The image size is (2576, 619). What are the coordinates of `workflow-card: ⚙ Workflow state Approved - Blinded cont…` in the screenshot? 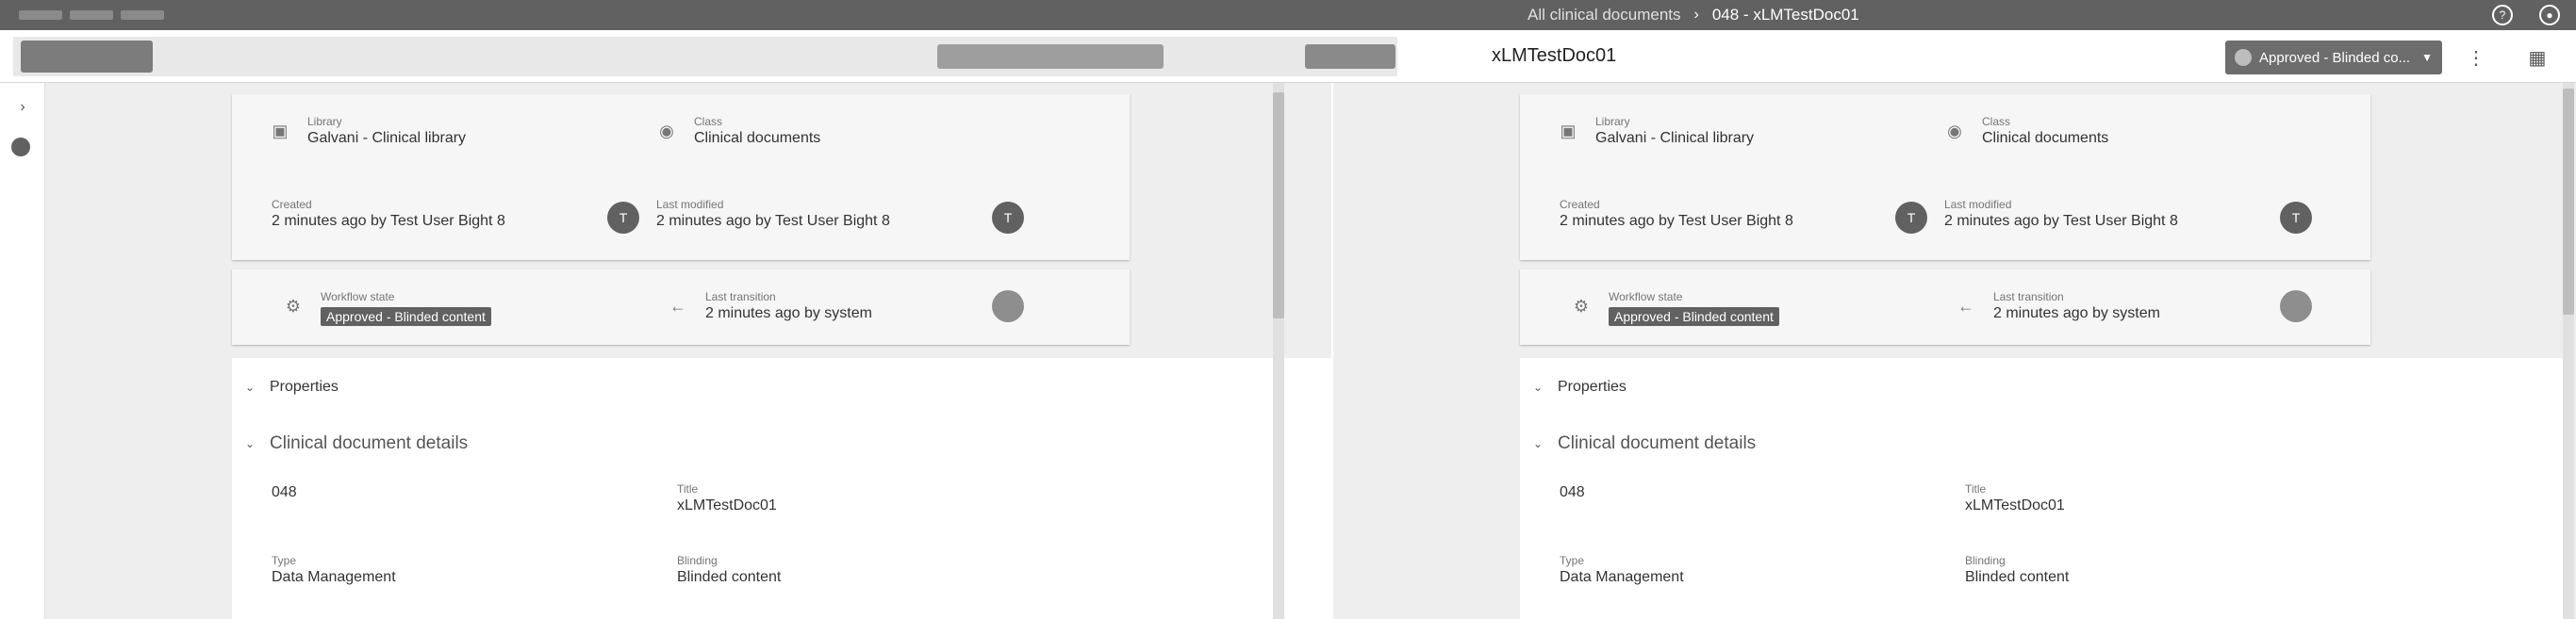 It's located at (1945, 307).